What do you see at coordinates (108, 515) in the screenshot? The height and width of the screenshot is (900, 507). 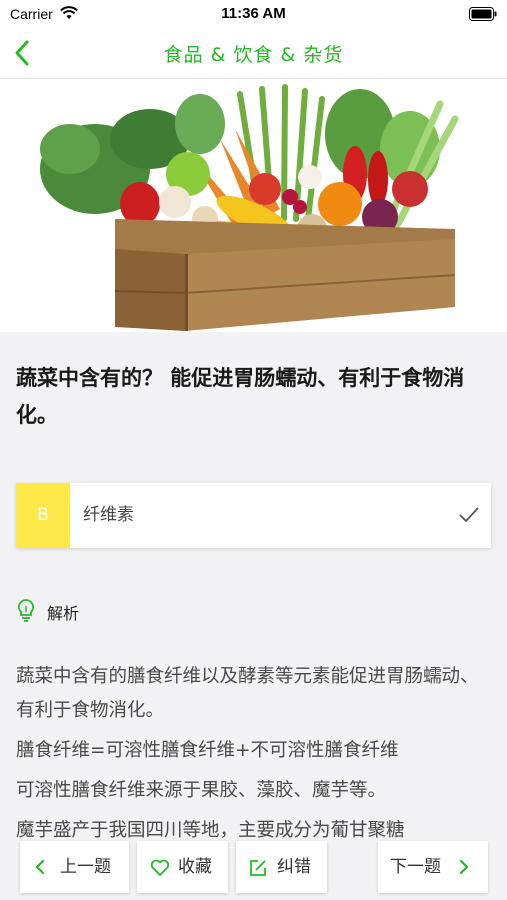 I see `answer-text: 纤维素` at bounding box center [108, 515].